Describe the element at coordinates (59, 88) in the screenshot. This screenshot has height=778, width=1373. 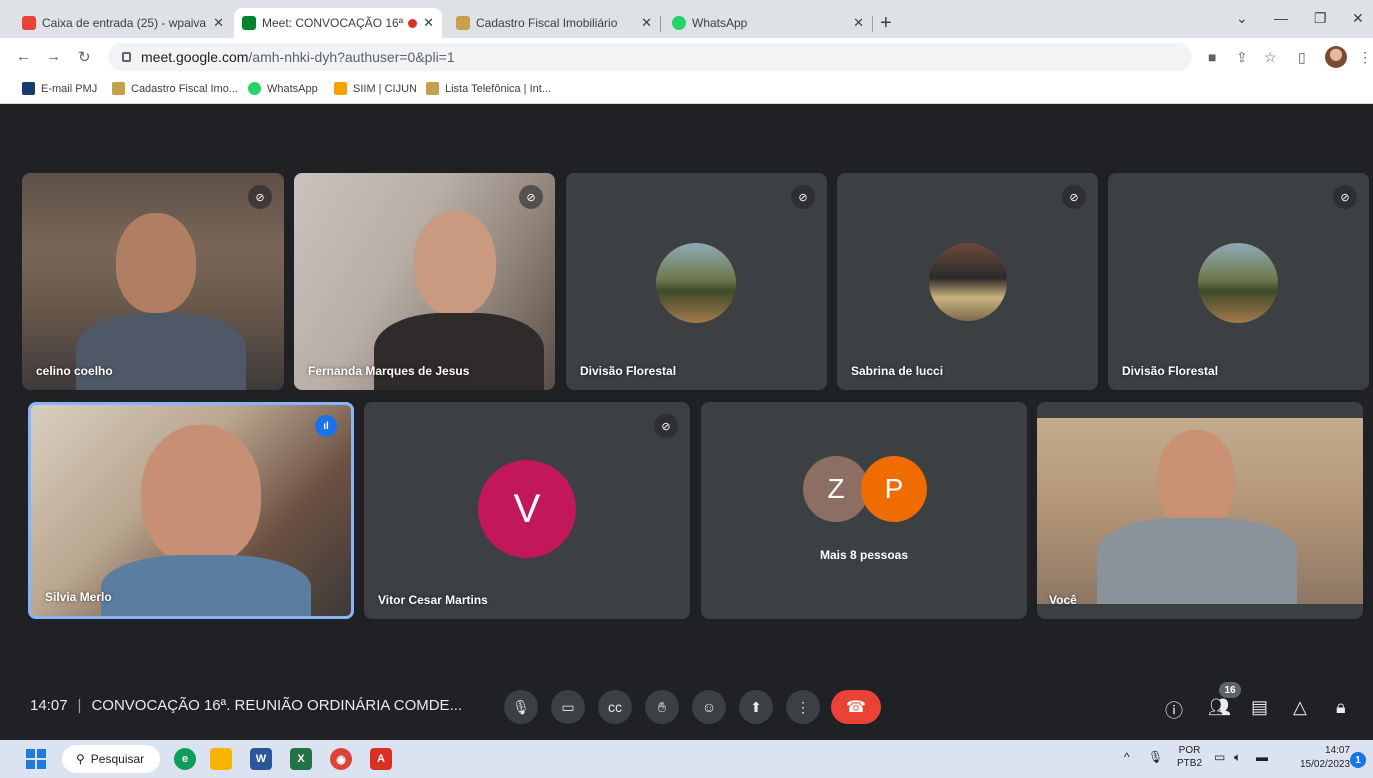
I see `bookmark-email-pmj: E-mail PMJ` at that location.